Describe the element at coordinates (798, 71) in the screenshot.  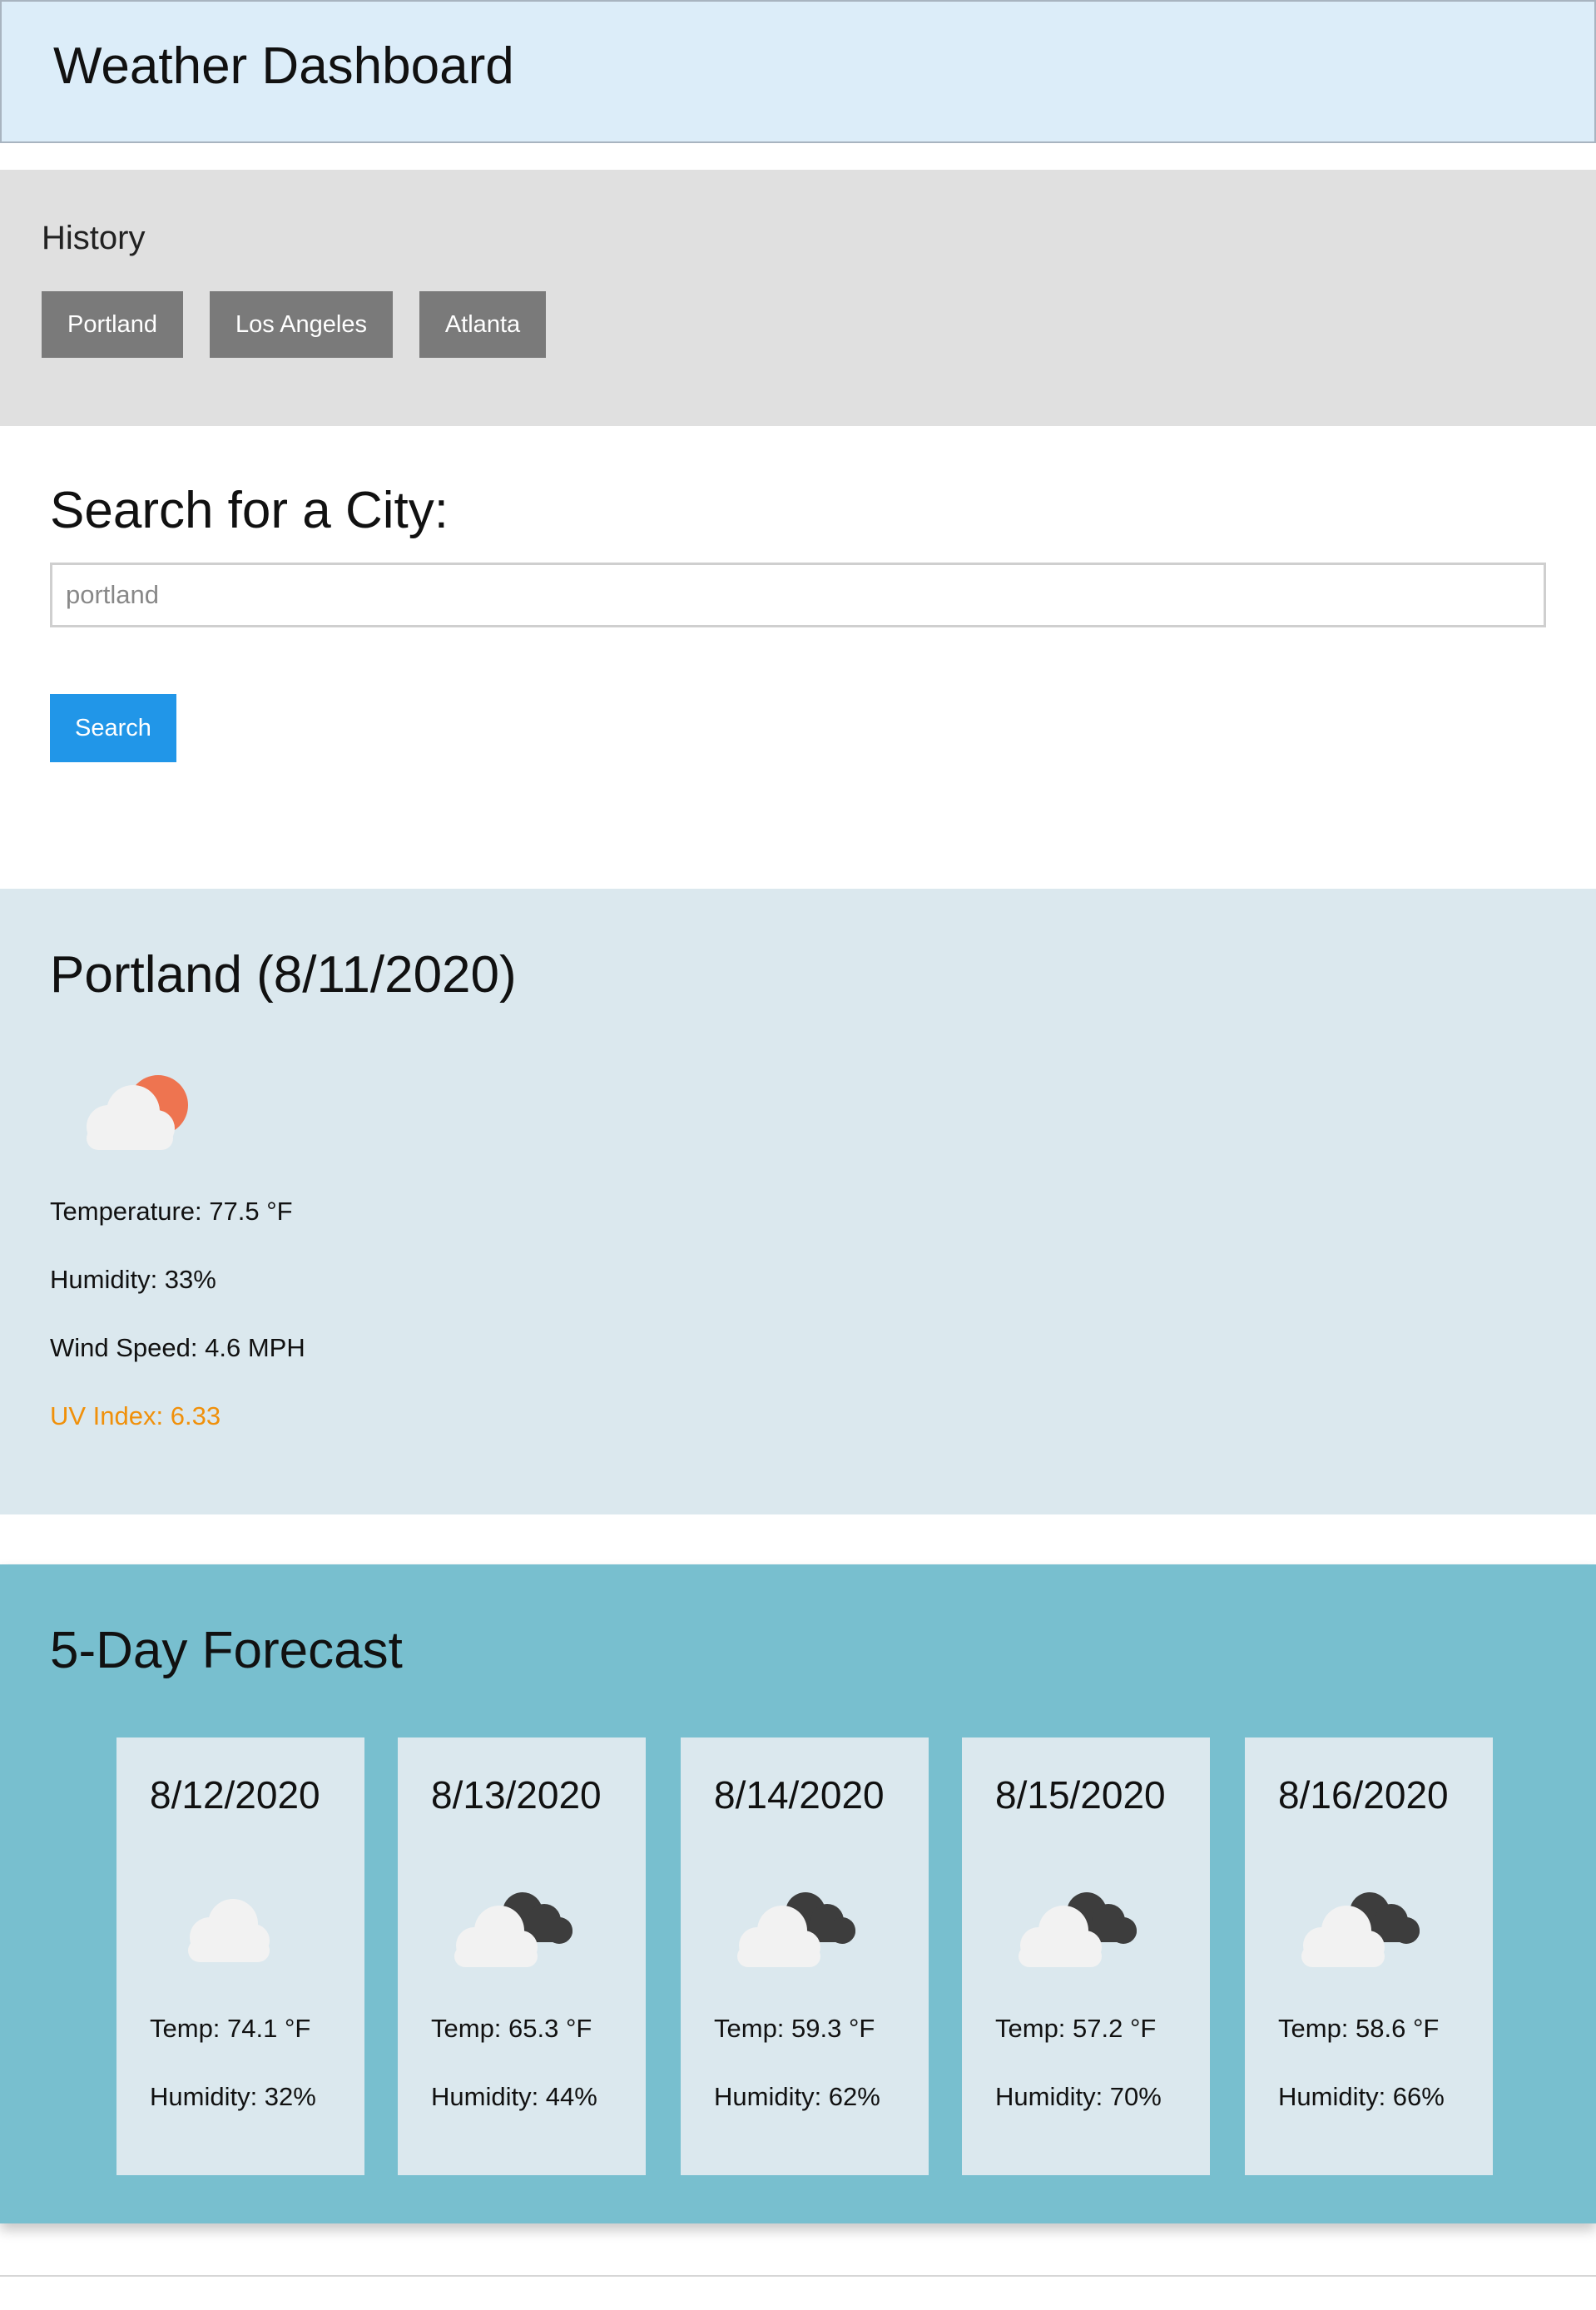
I see `header: Weather Dashboard` at that location.